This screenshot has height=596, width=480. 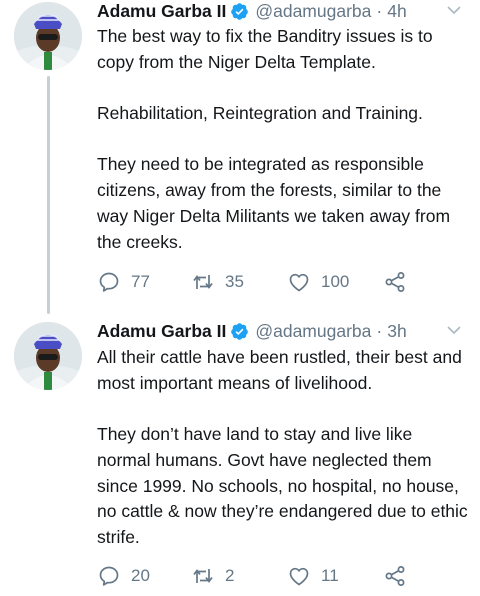 I want to click on retweet-button: 35, so click(x=217, y=282).